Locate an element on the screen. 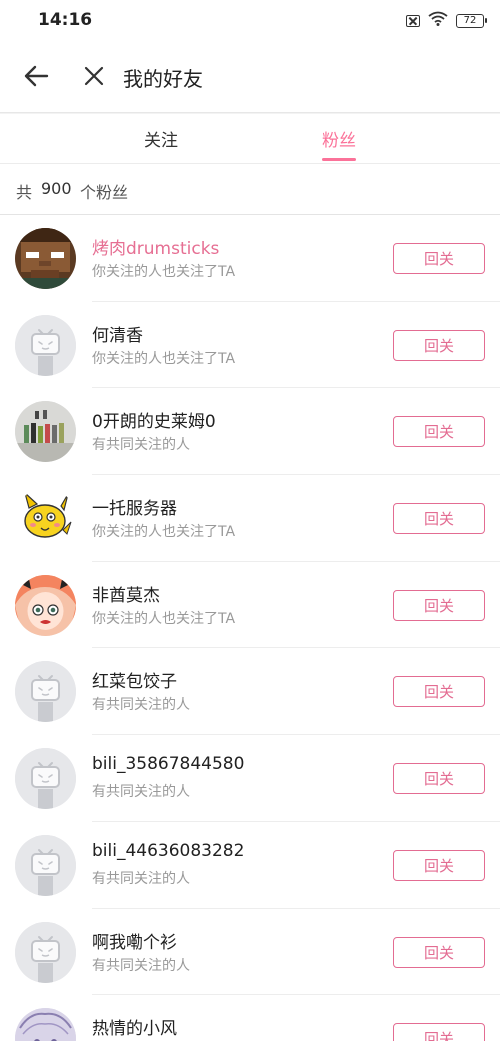 This screenshot has width=500, height=1041. fan-name: 何清香 is located at coordinates (117, 333).